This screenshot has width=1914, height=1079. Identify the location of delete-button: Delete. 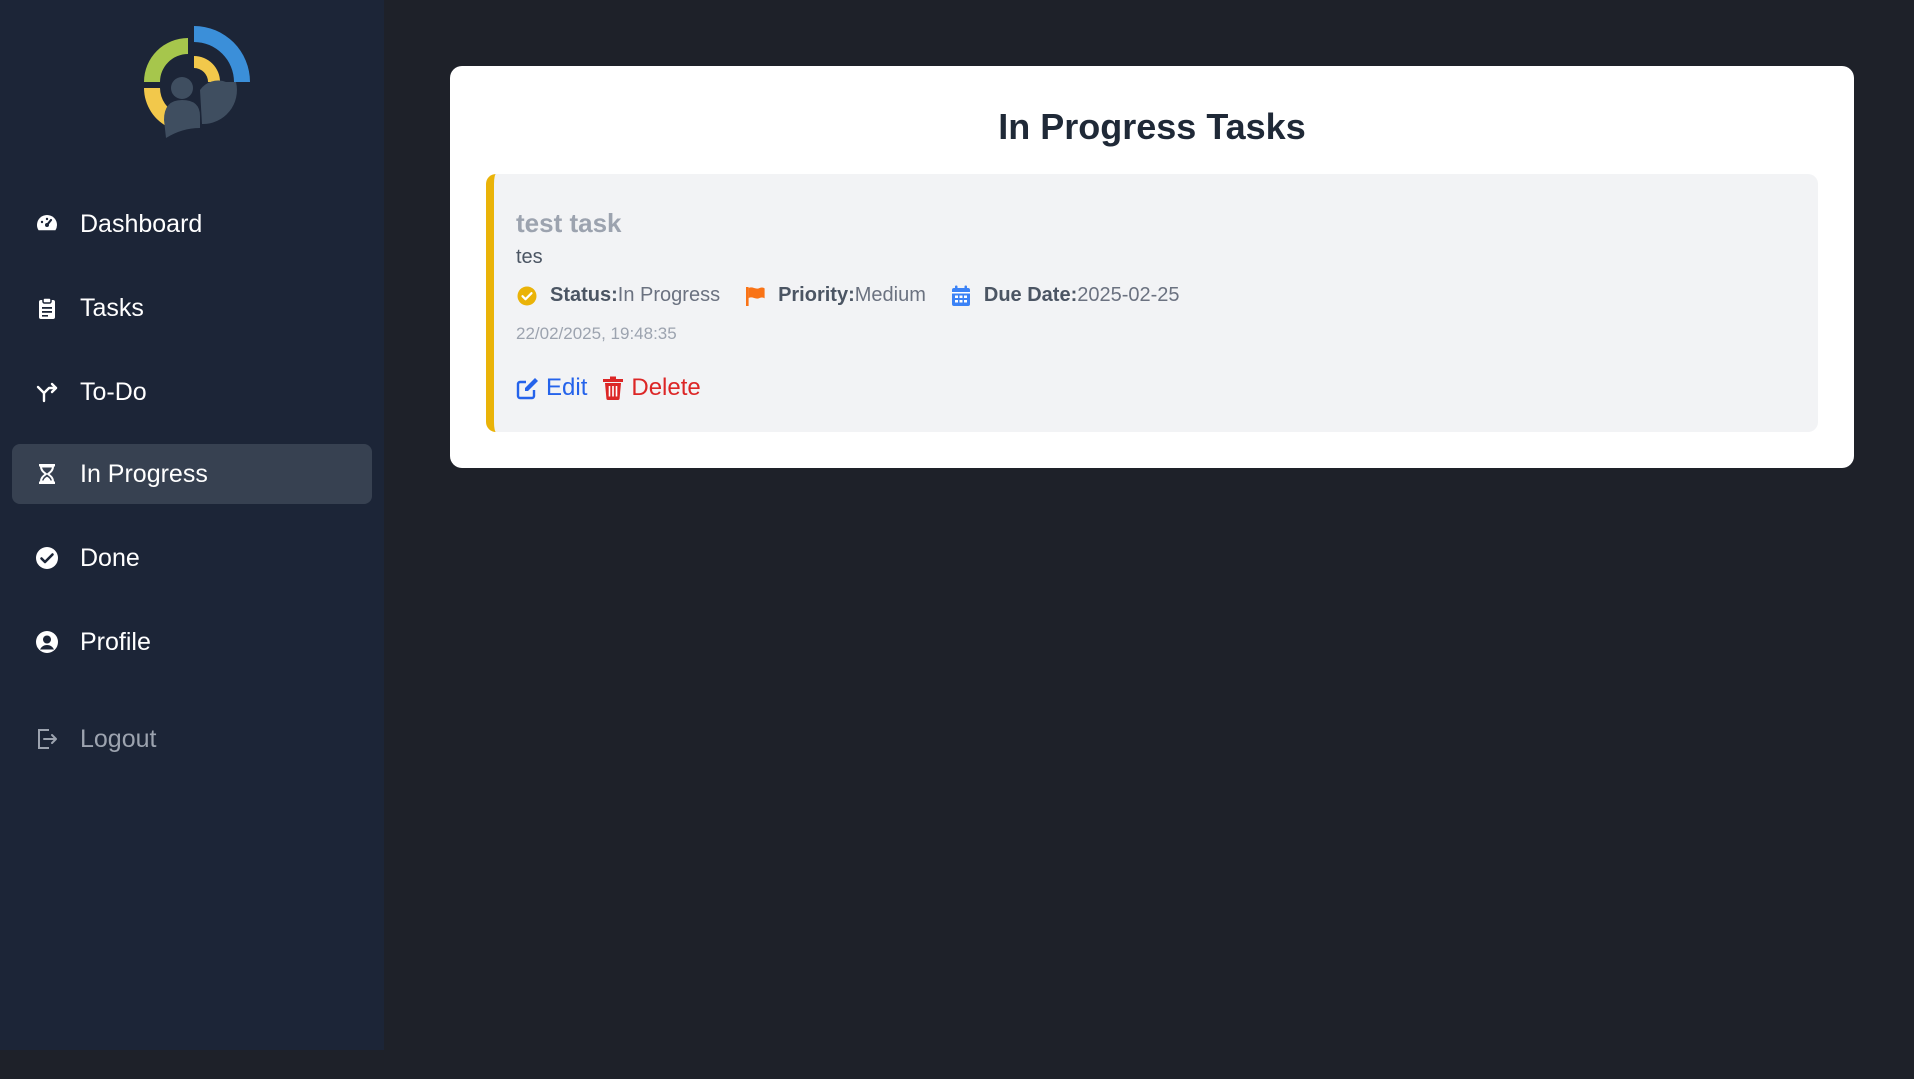
(651, 388).